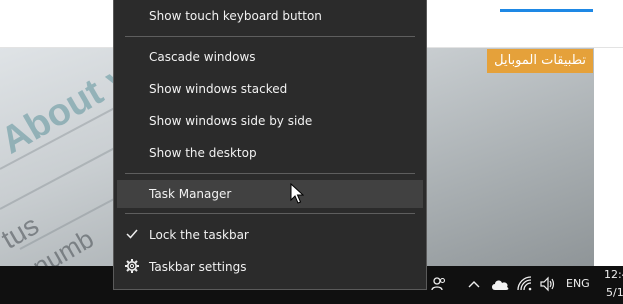  I want to click on menu-item-show-the-desktop: Show the desktop, so click(270, 153).